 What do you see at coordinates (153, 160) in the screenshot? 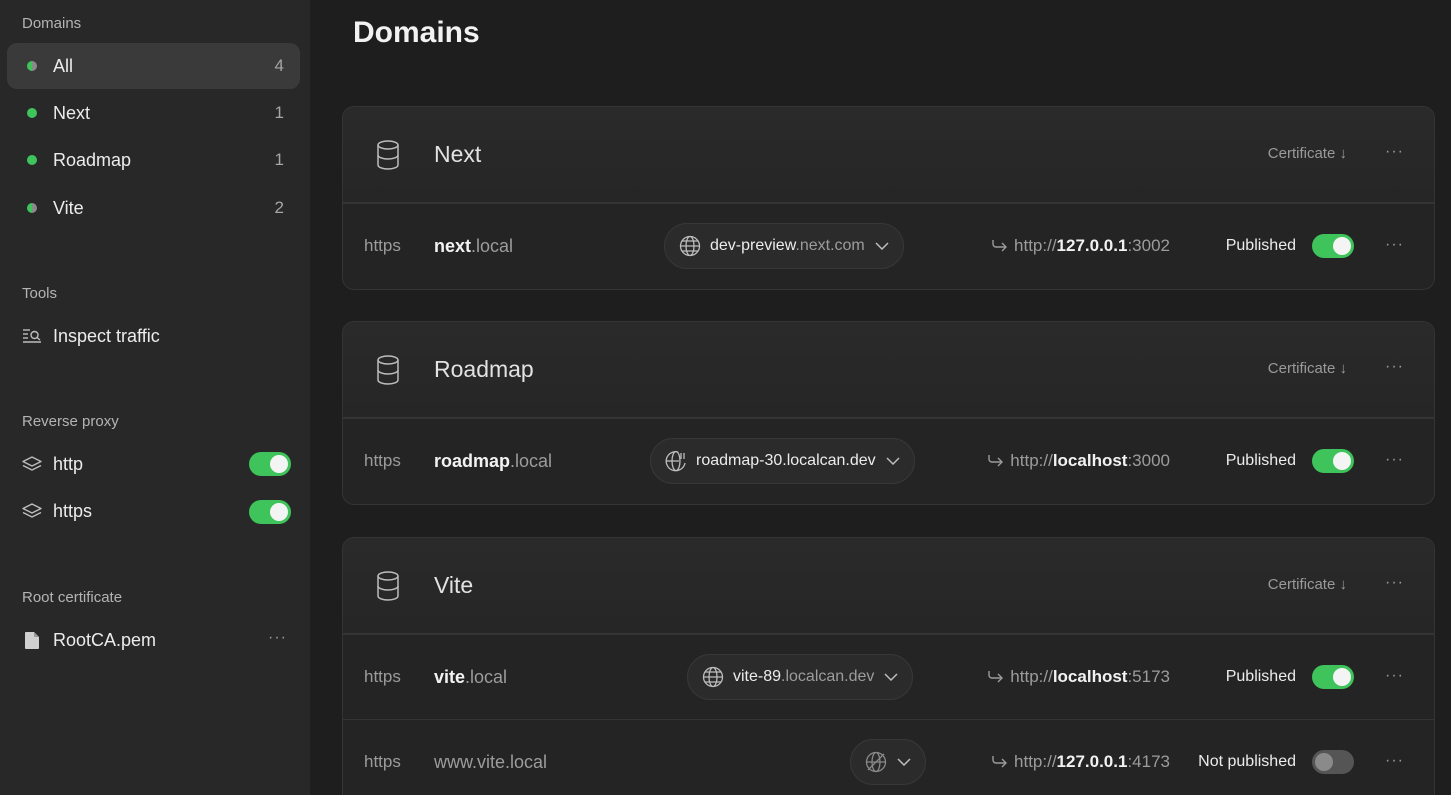
I see `sidebar-item-roadmap: Roadmap 1` at bounding box center [153, 160].